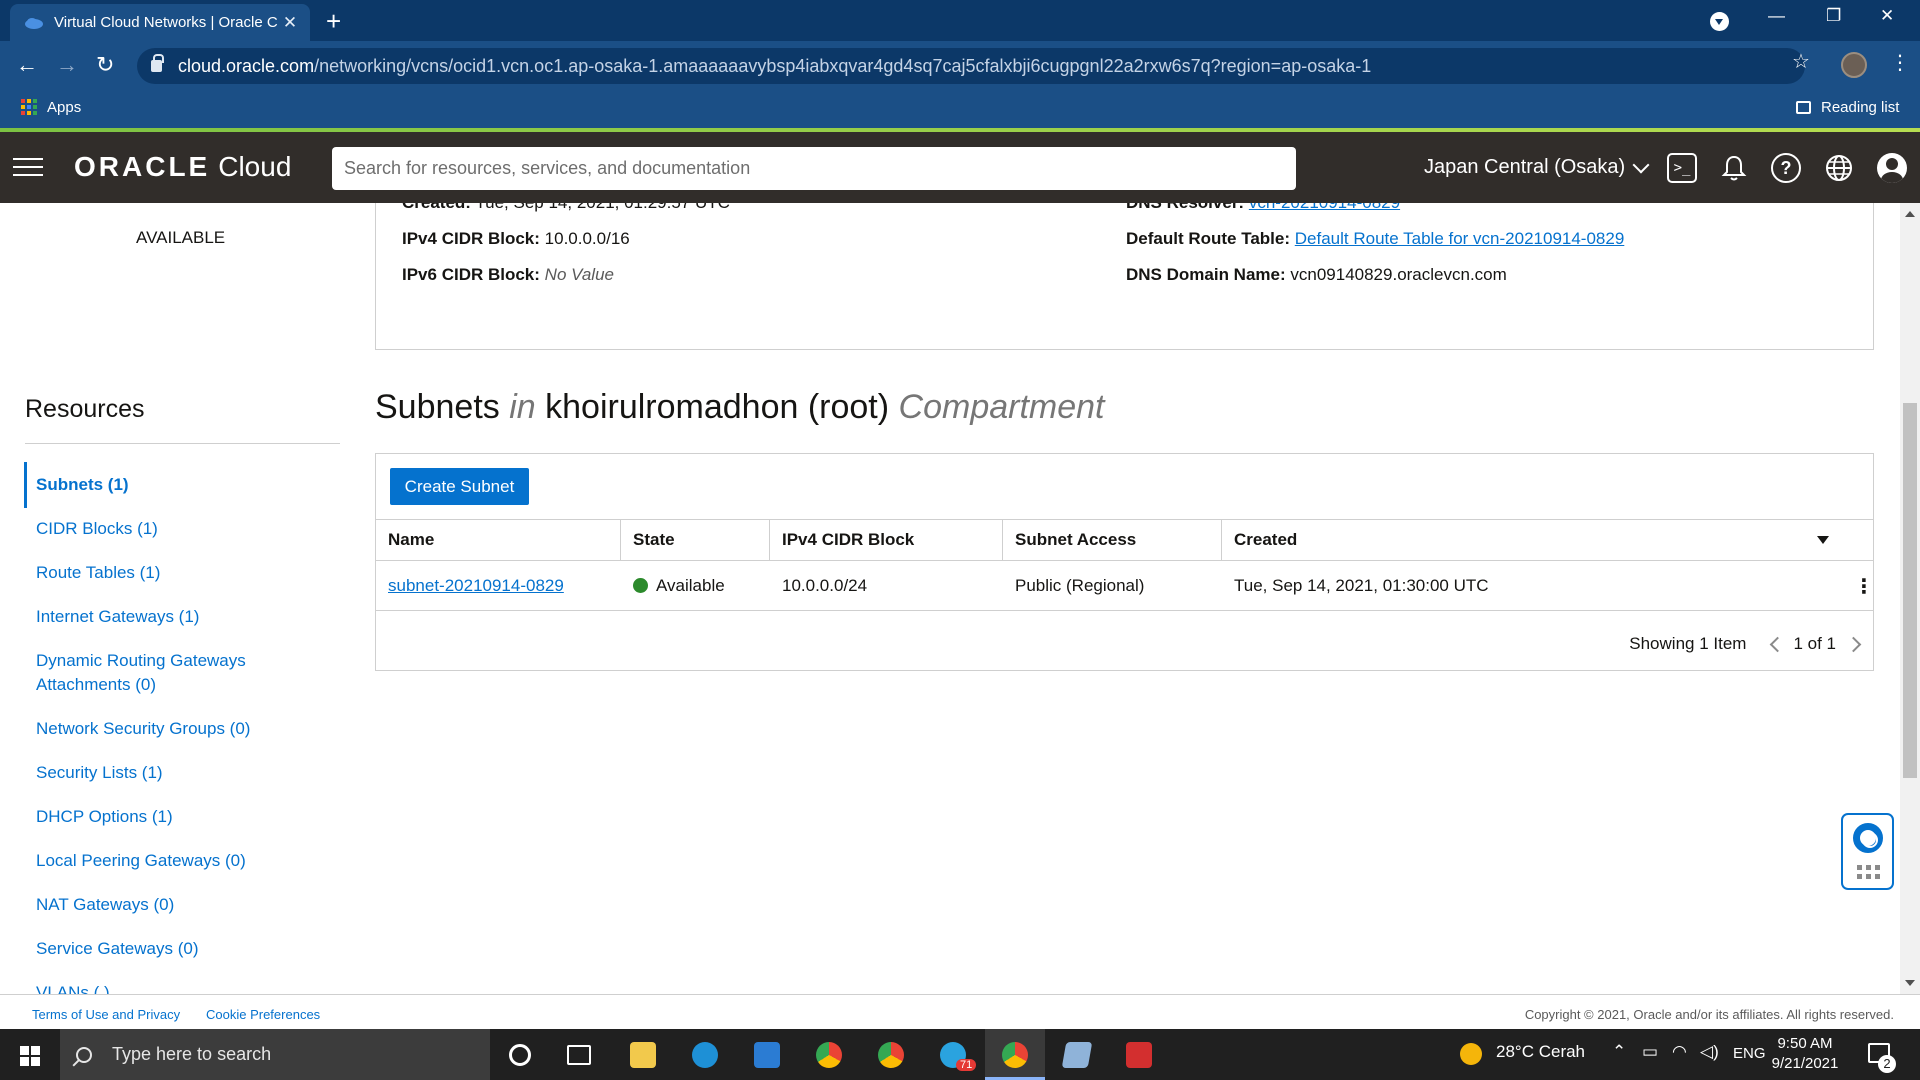  What do you see at coordinates (1547, 540) in the screenshot?
I see `column-header-created: Created` at bounding box center [1547, 540].